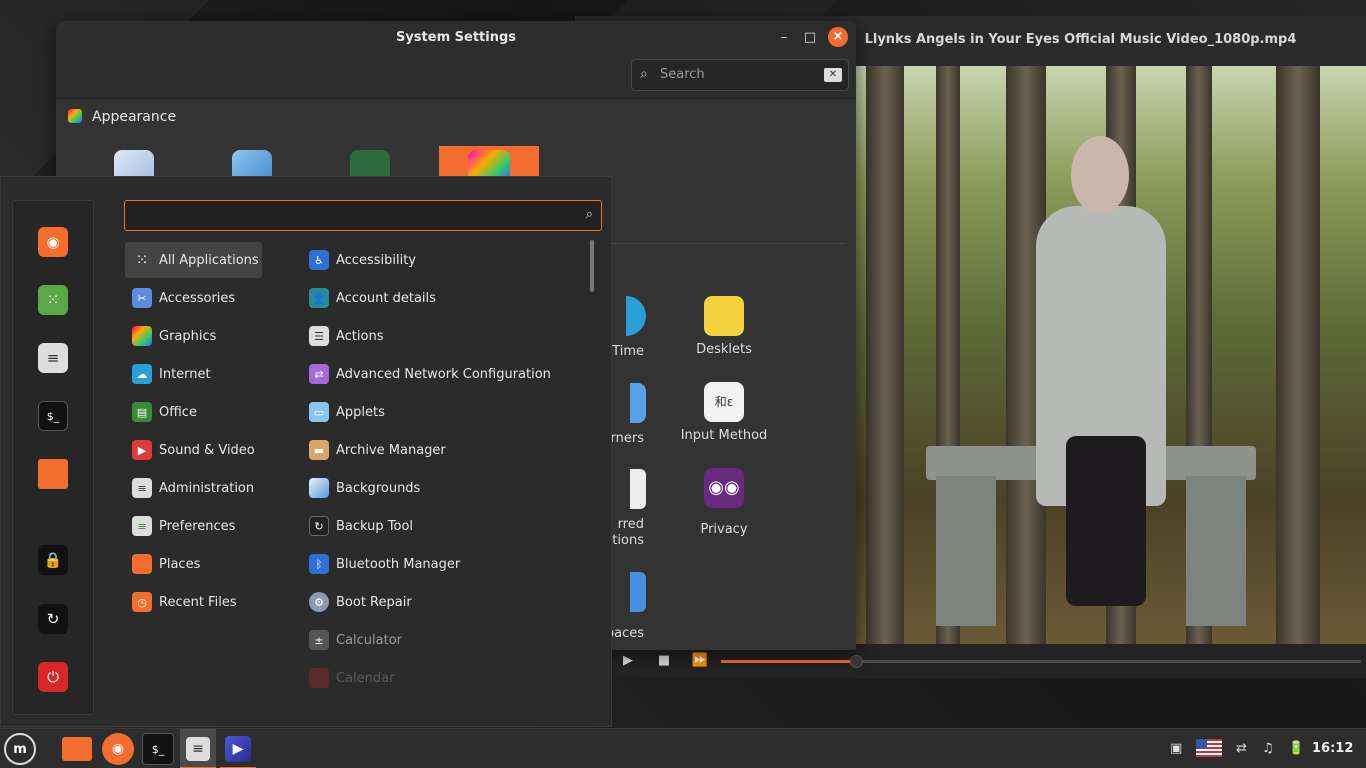 The image size is (1366, 768). I want to click on category-preferences: ≡ Preferences, so click(193, 526).